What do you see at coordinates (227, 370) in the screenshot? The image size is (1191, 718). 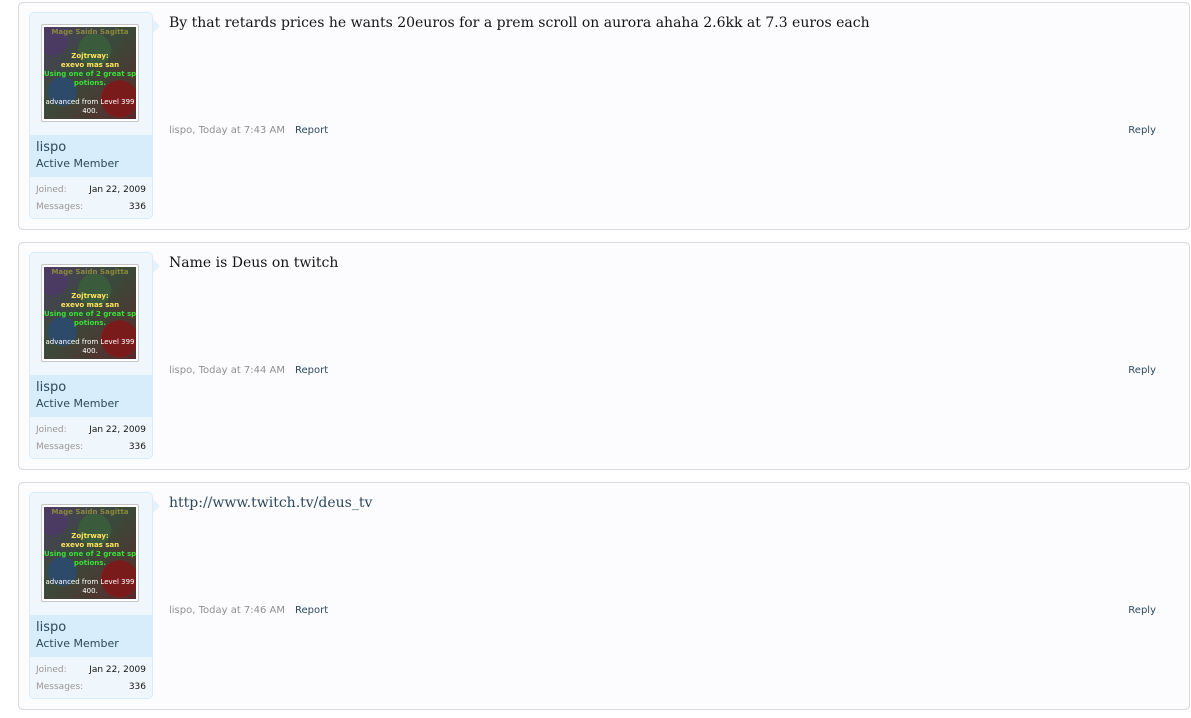 I see `post-author-date: lispo, Today at 7:44 AM` at bounding box center [227, 370].